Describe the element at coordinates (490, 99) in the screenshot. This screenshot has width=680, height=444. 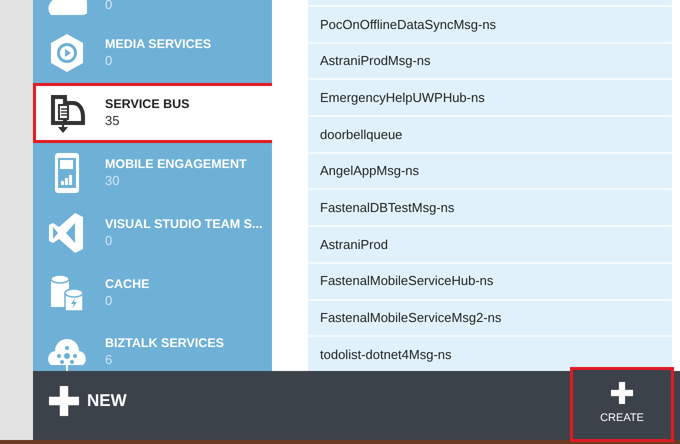
I see `namespace-row: EmergencyHelpUWPHub-ns` at that location.